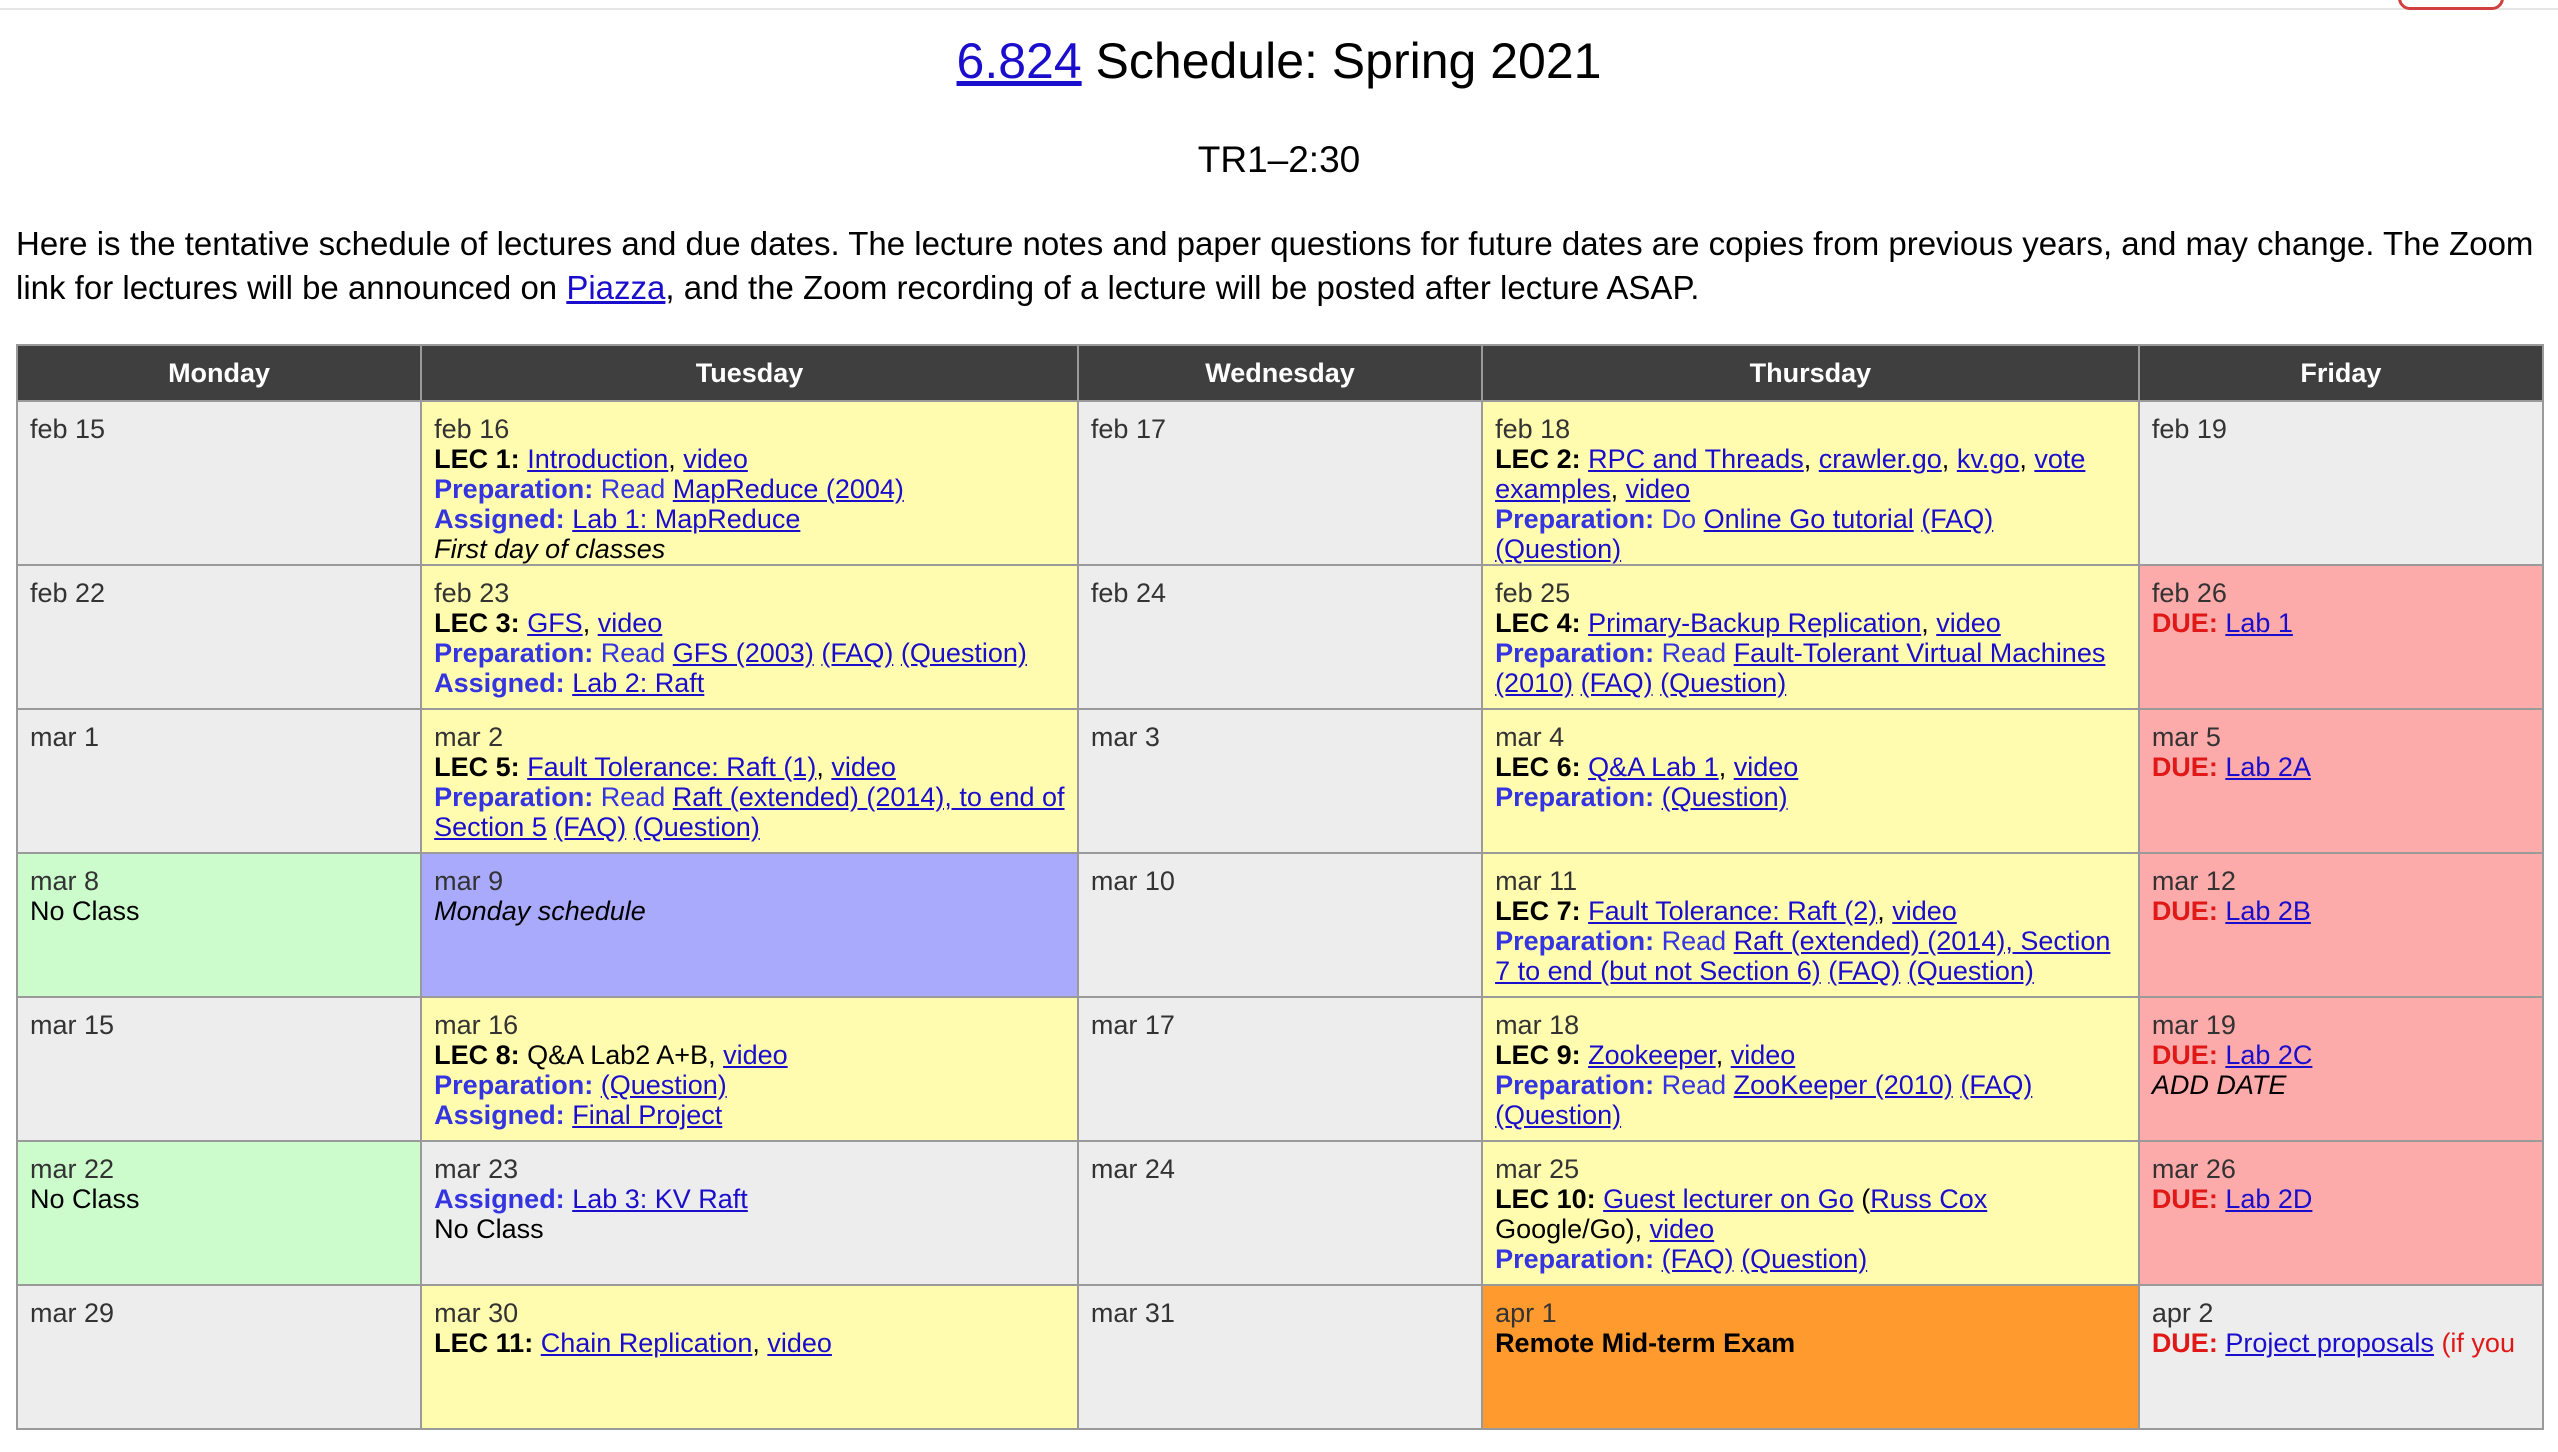 The width and height of the screenshot is (2558, 1452). I want to click on page-title: 6.824 Schedule: Spring 2021, so click(1279, 61).